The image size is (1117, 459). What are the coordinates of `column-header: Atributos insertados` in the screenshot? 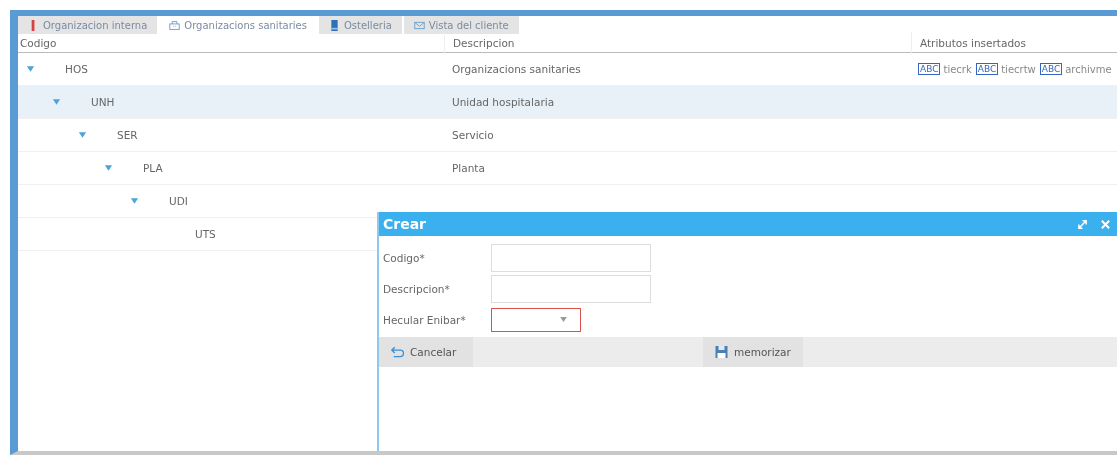 It's located at (1014, 43).